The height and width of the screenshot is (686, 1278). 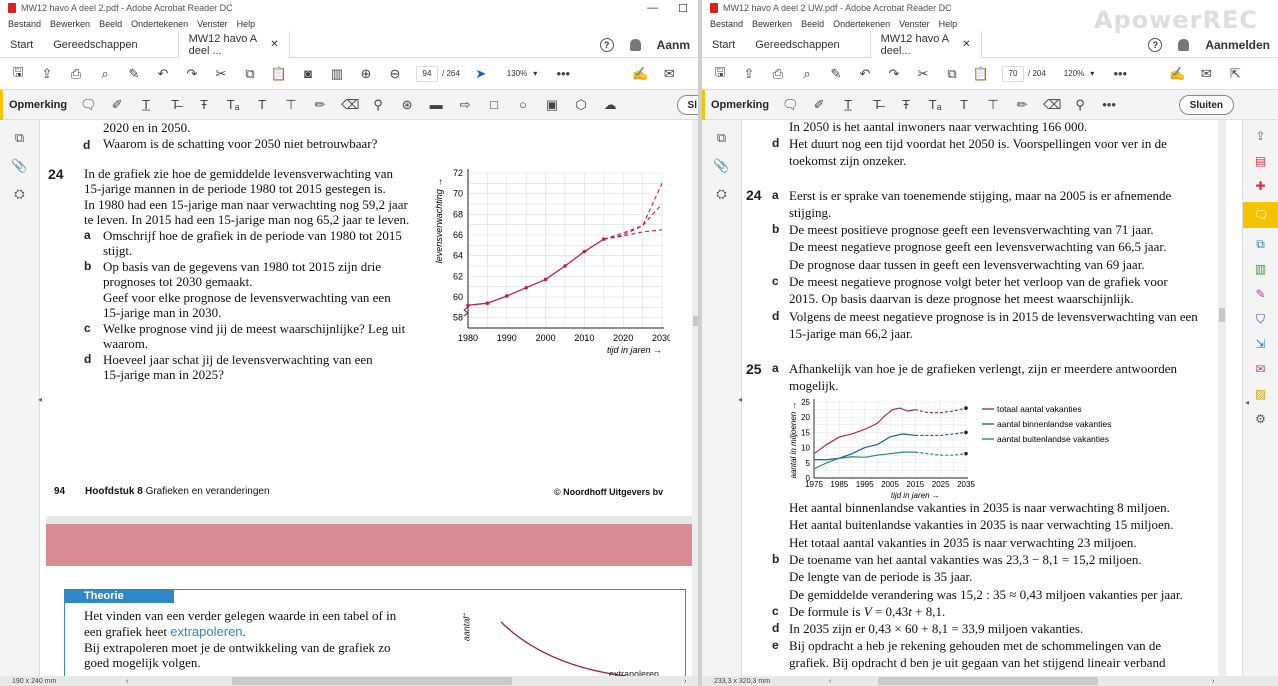 What do you see at coordinates (76, 74) in the screenshot?
I see `print-icon: ⎙` at bounding box center [76, 74].